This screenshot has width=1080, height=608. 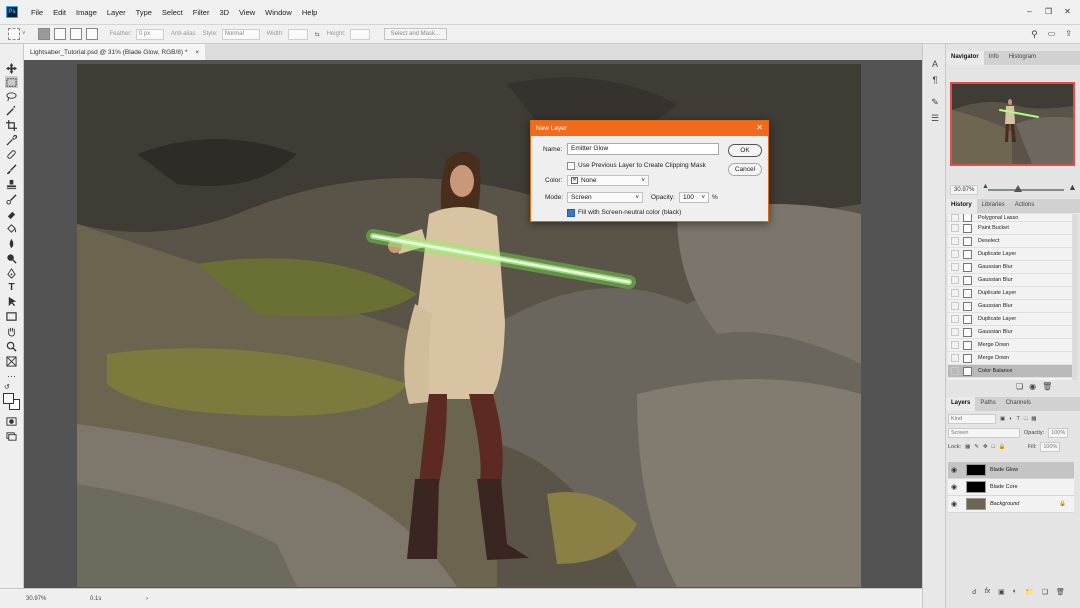 What do you see at coordinates (1015, 592) in the screenshot?
I see `adjustment-layer-icon: ◐` at bounding box center [1015, 592].